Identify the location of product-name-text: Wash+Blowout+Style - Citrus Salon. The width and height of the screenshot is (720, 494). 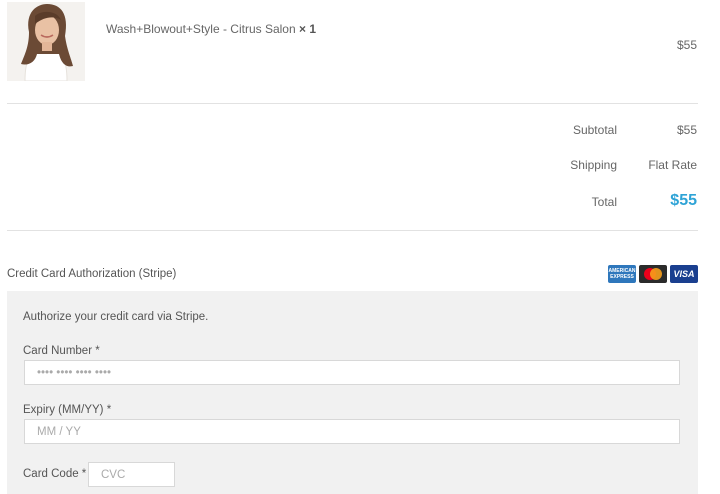
(201, 29).